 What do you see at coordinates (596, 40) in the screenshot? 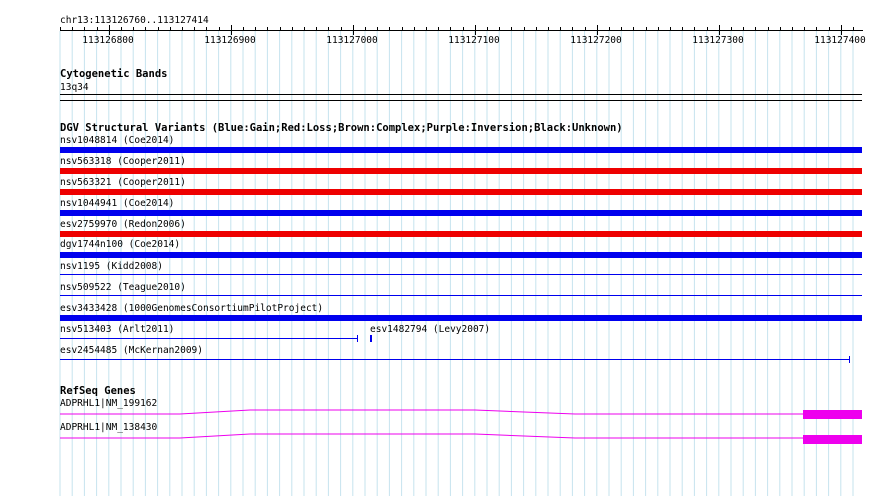
I see `ruler-tick-label: 113127200` at bounding box center [596, 40].